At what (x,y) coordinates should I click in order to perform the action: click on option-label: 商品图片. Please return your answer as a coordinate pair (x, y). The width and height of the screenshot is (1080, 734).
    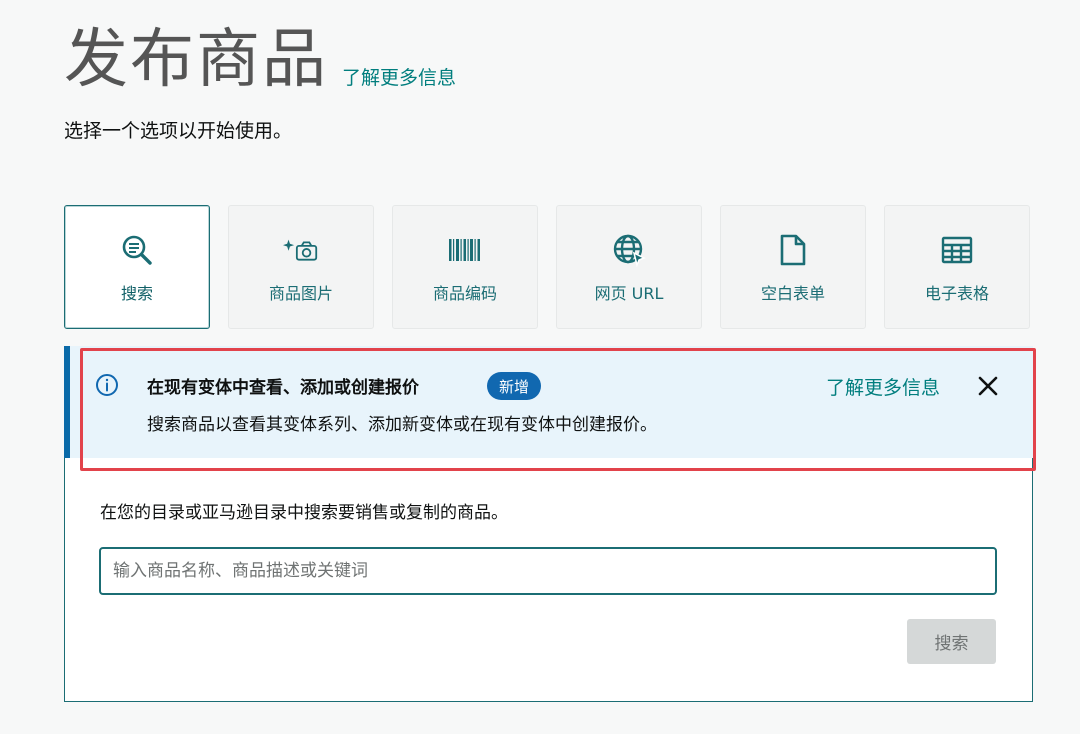
    Looking at the image, I should click on (300, 293).